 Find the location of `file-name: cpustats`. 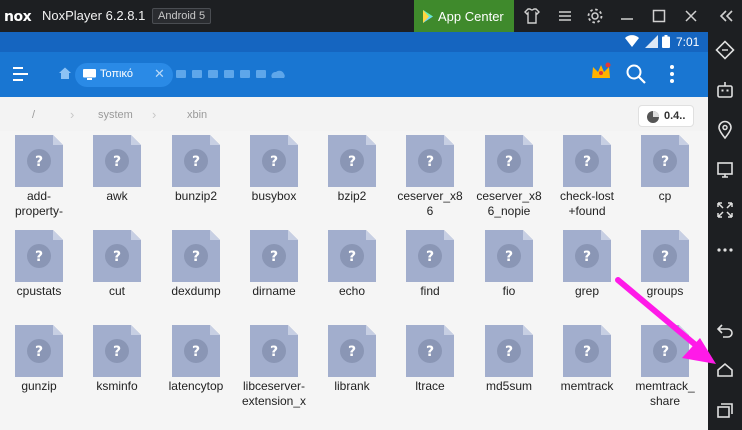

file-name: cpustats is located at coordinates (39, 291).